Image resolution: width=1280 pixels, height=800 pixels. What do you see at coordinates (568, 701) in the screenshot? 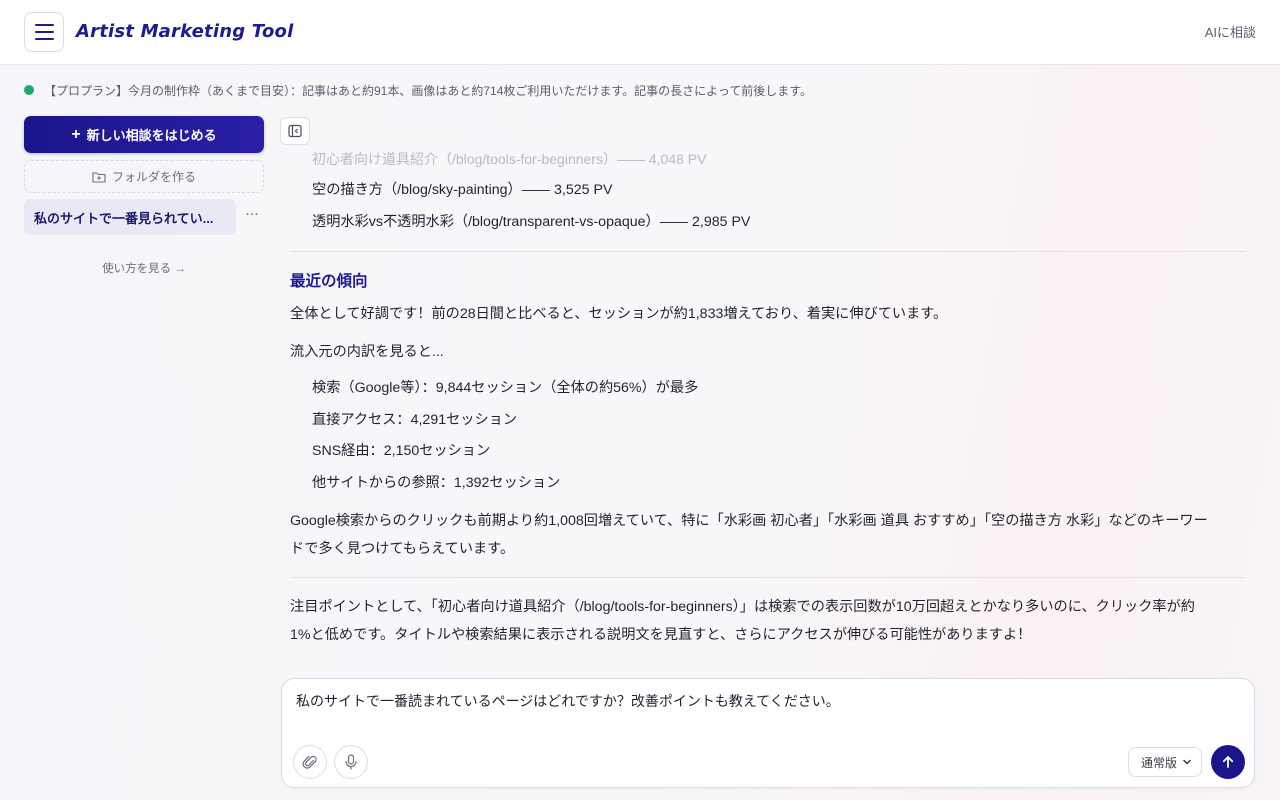
I see `message-input: 私のサイトで一番読まれているページはどれですか？改善ポイントも教えてください。` at bounding box center [568, 701].